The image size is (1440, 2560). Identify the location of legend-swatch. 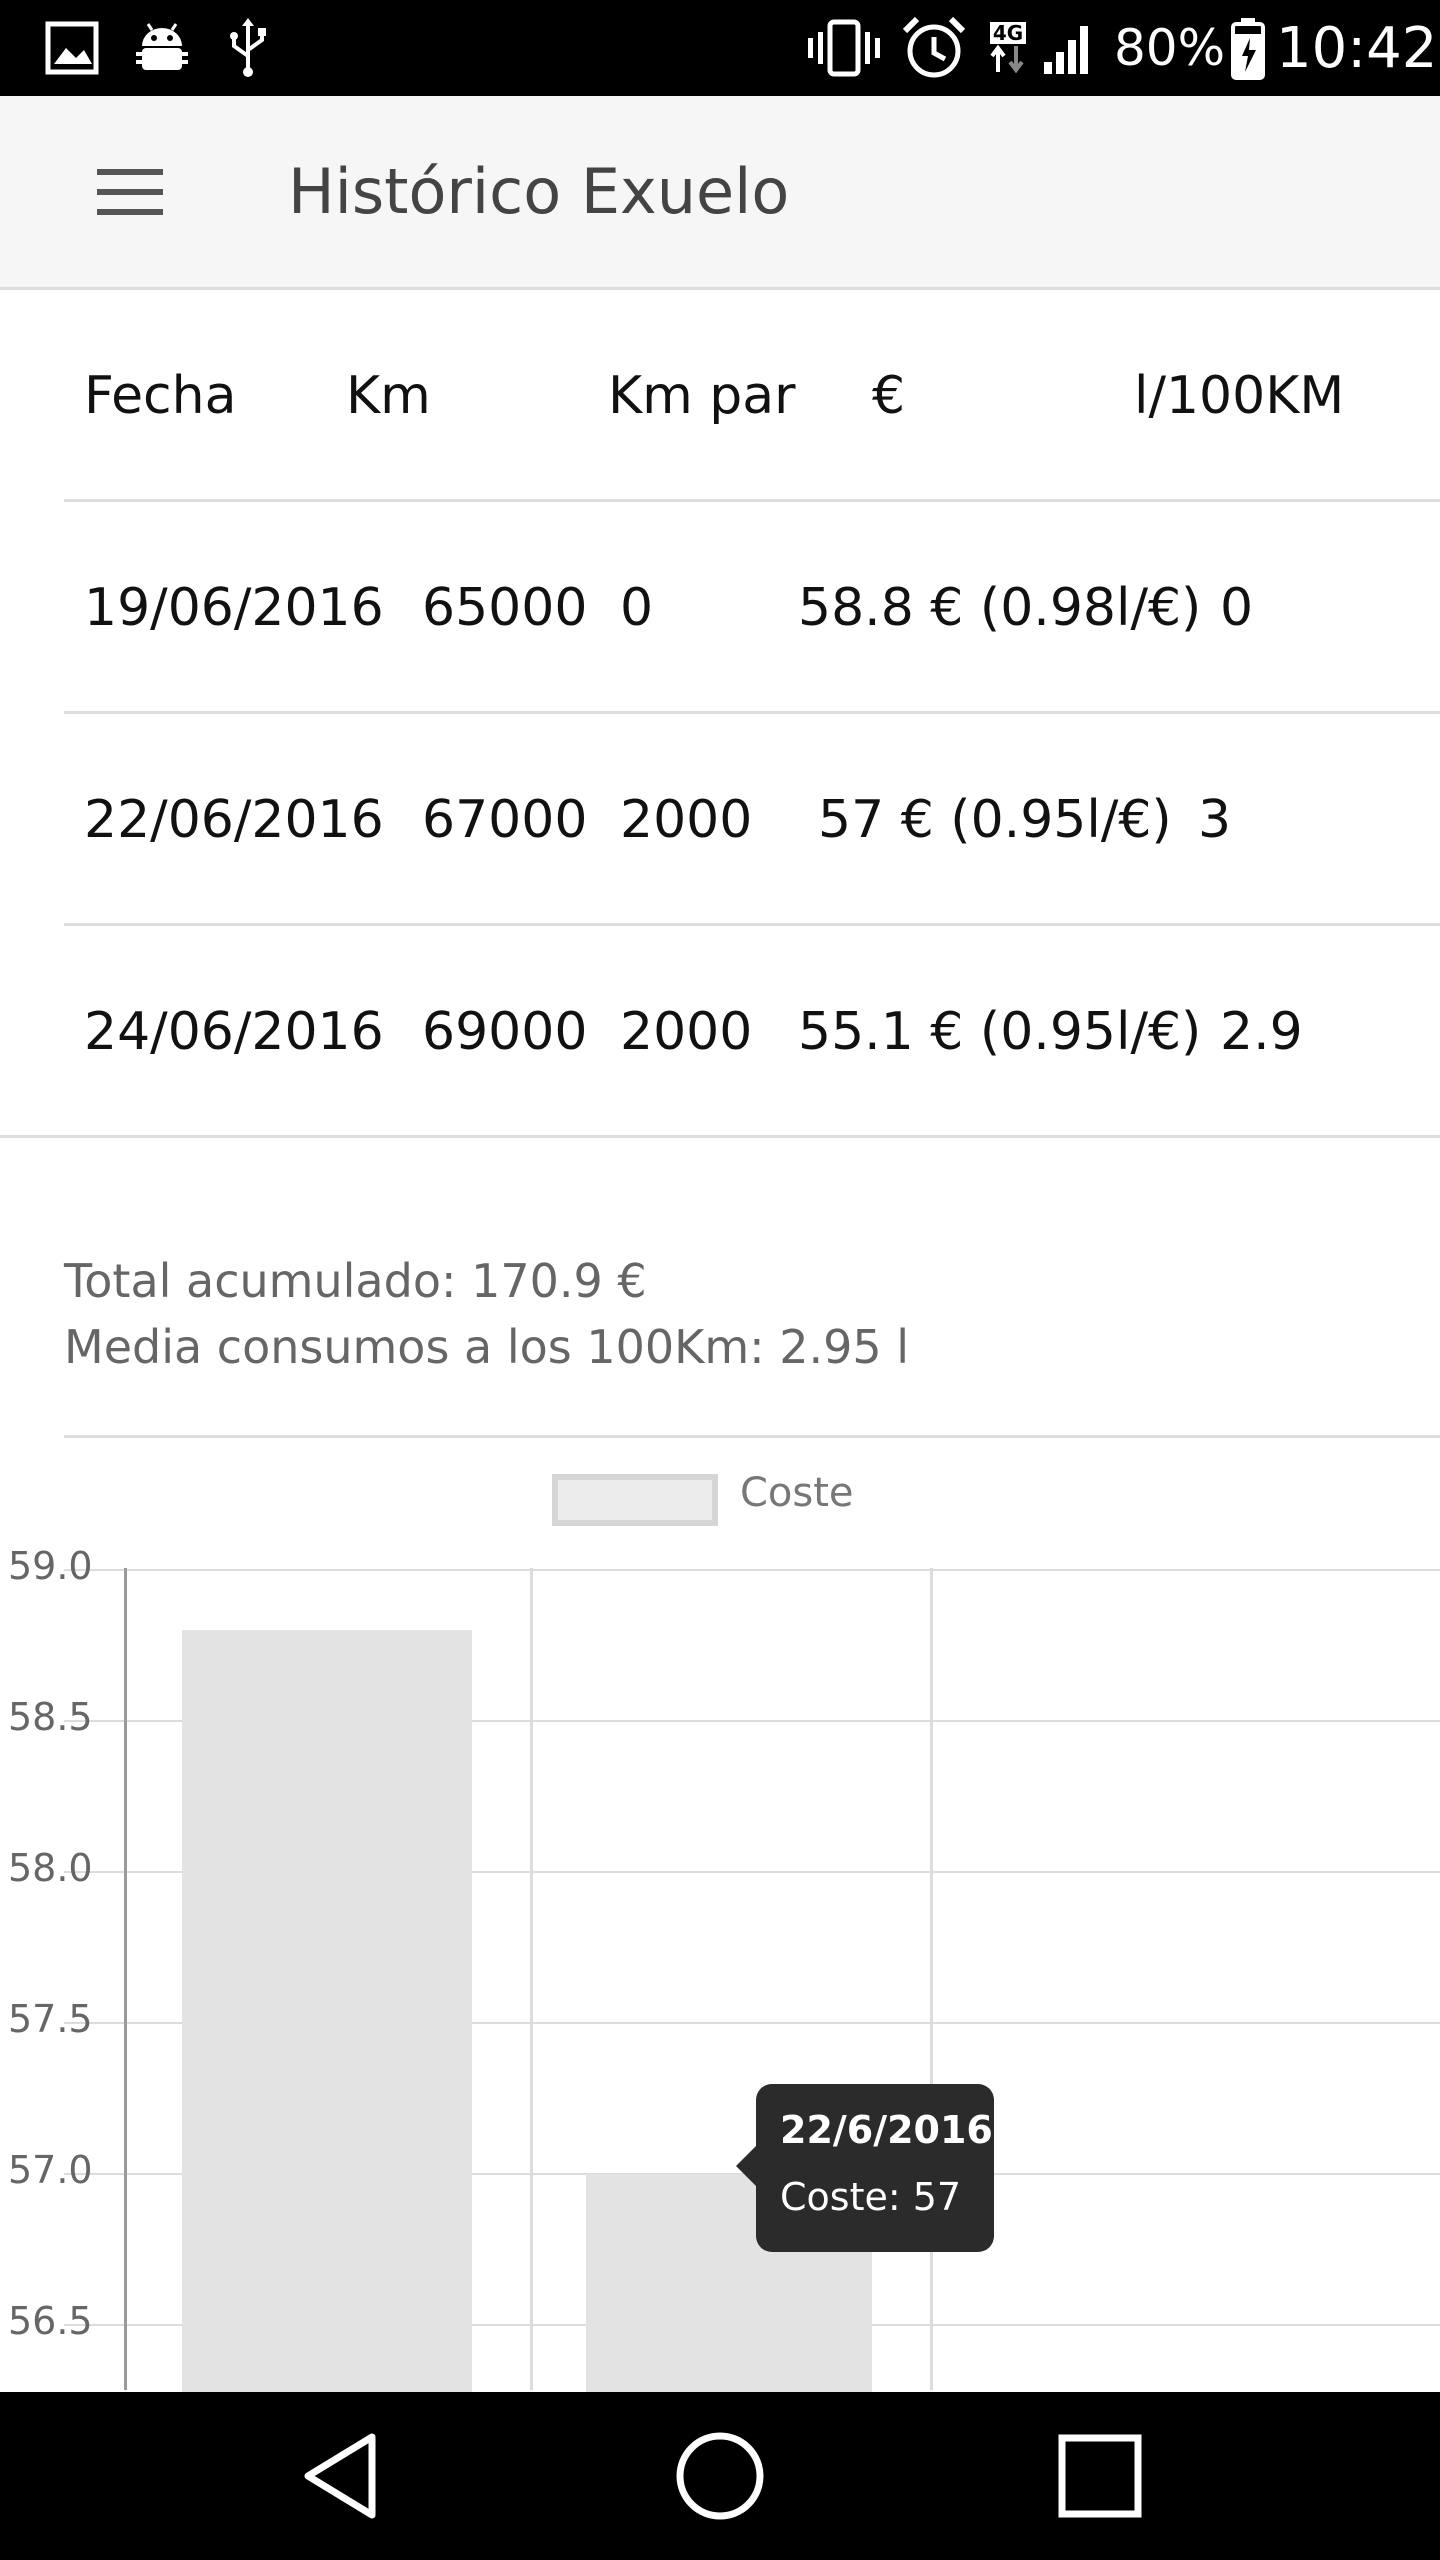
(635, 1500).